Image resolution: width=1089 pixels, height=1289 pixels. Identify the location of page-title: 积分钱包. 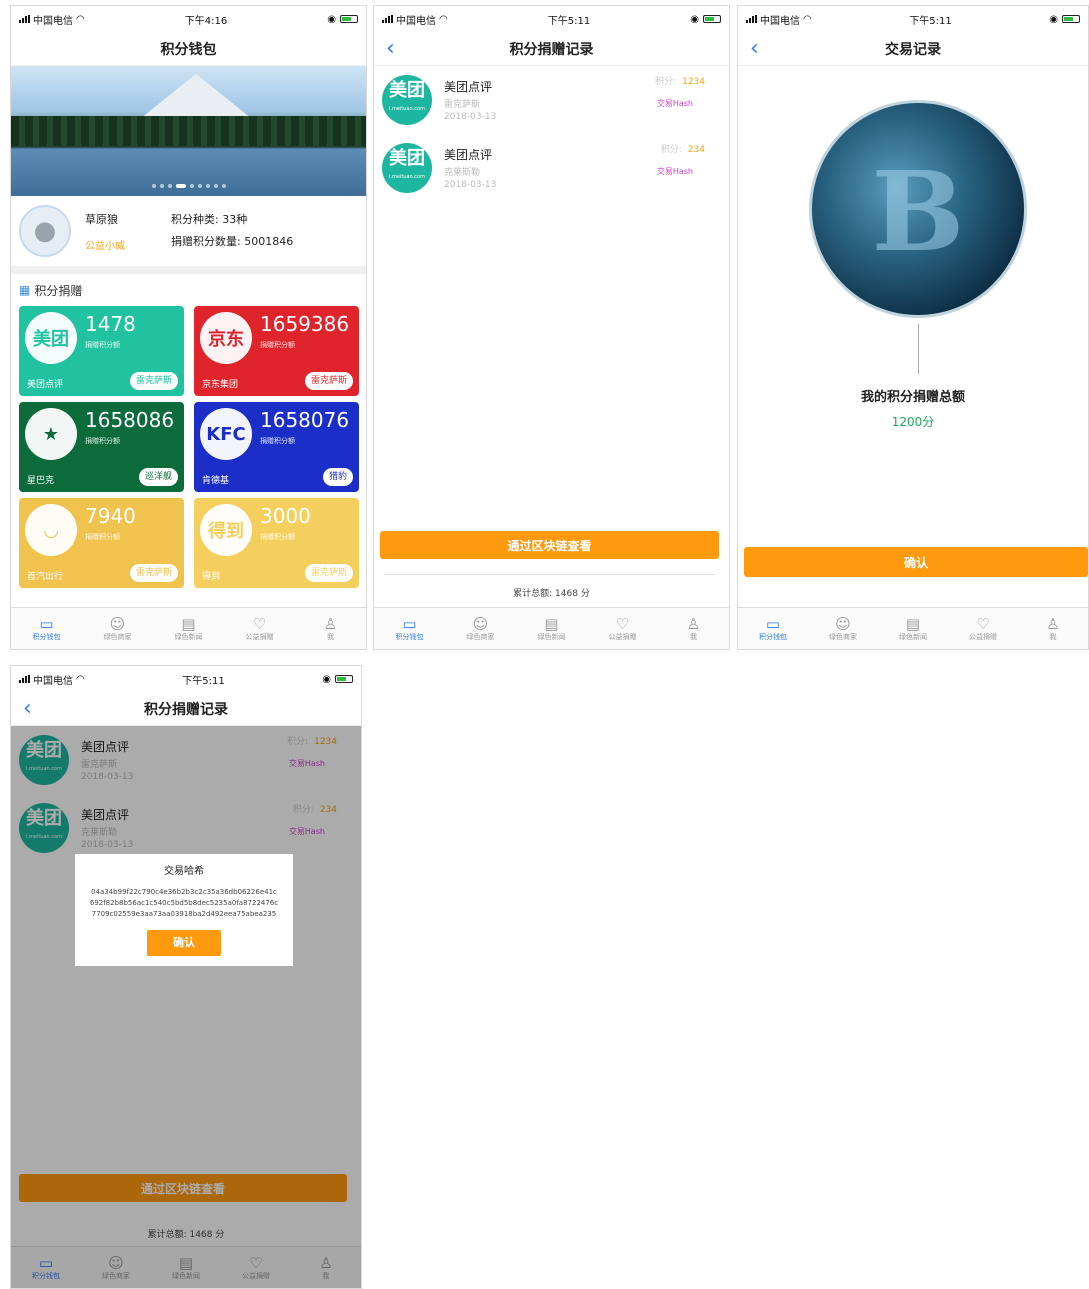
(188, 49).